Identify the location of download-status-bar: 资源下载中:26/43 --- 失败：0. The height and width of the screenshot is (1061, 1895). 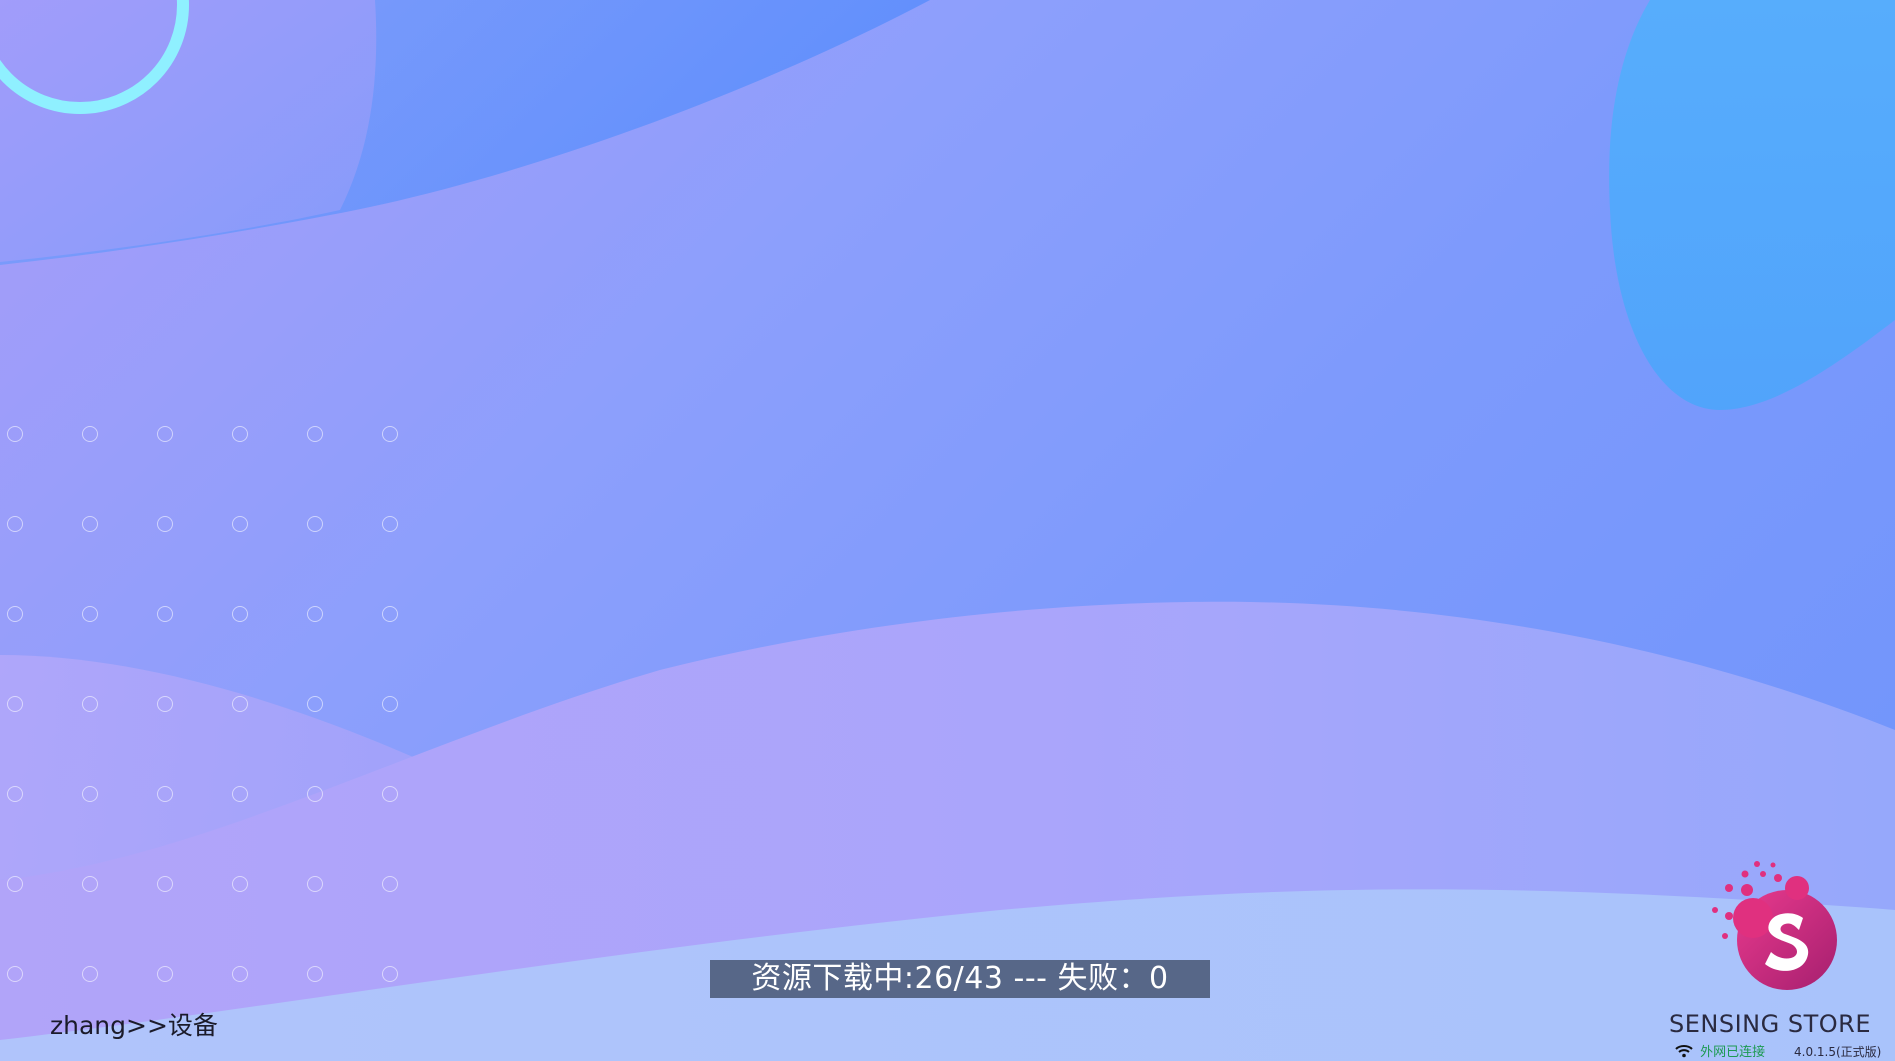
(960, 979).